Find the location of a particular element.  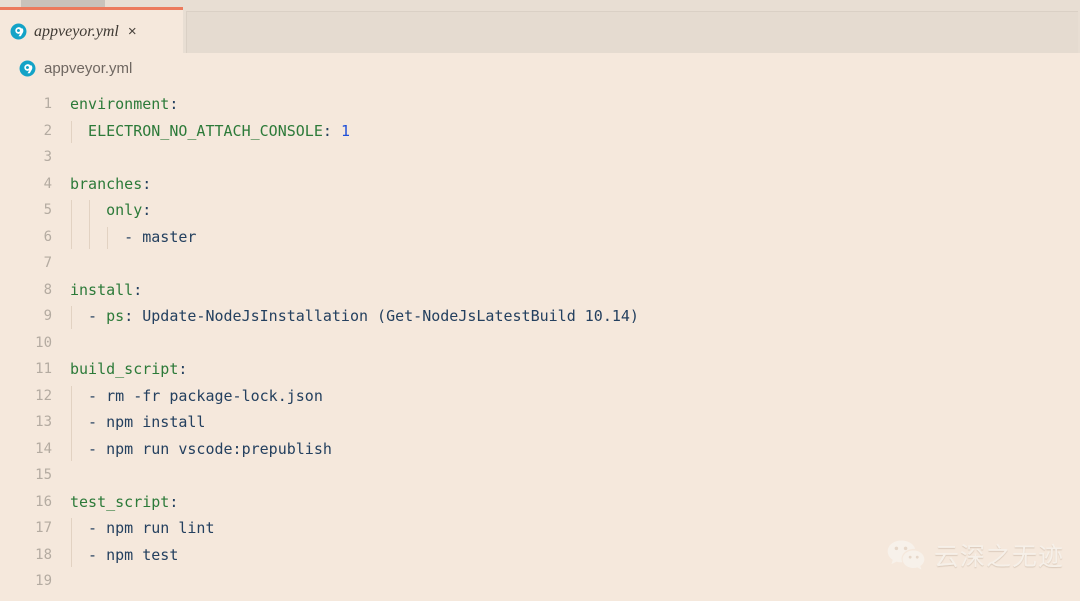

code-line-content: environment: is located at coordinates (124, 104).